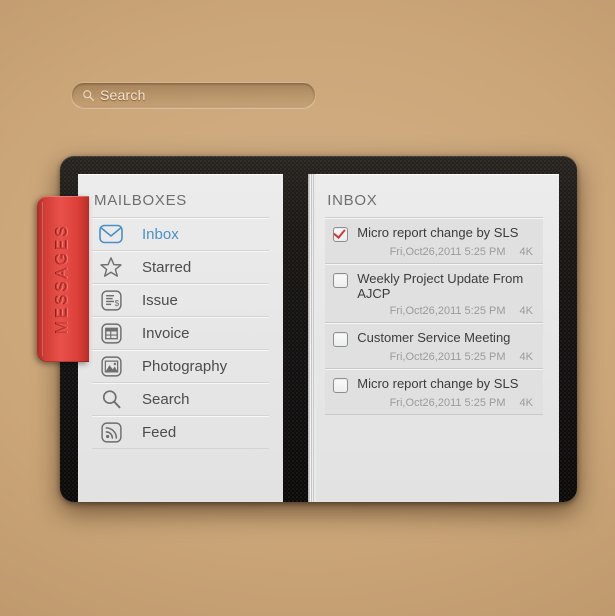  I want to click on sidebar-item-photography: Photography, so click(181, 366).